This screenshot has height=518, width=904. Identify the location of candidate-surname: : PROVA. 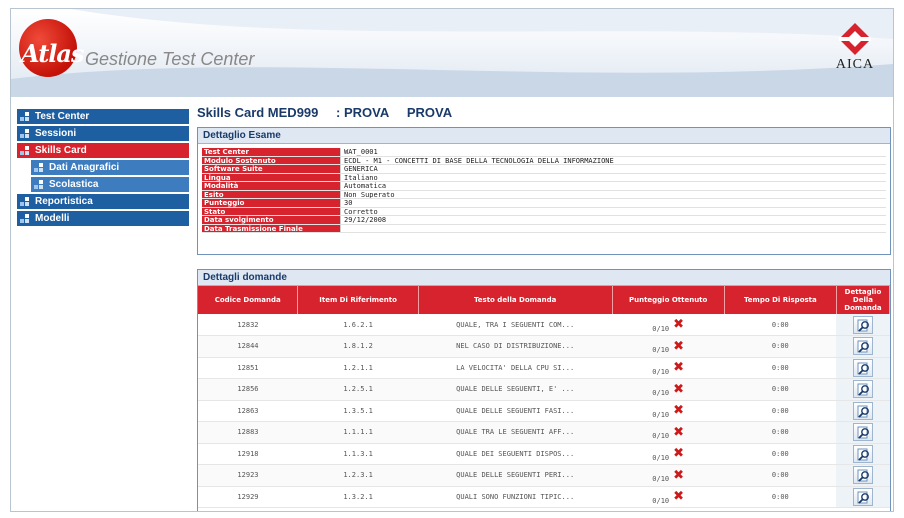
(363, 112).